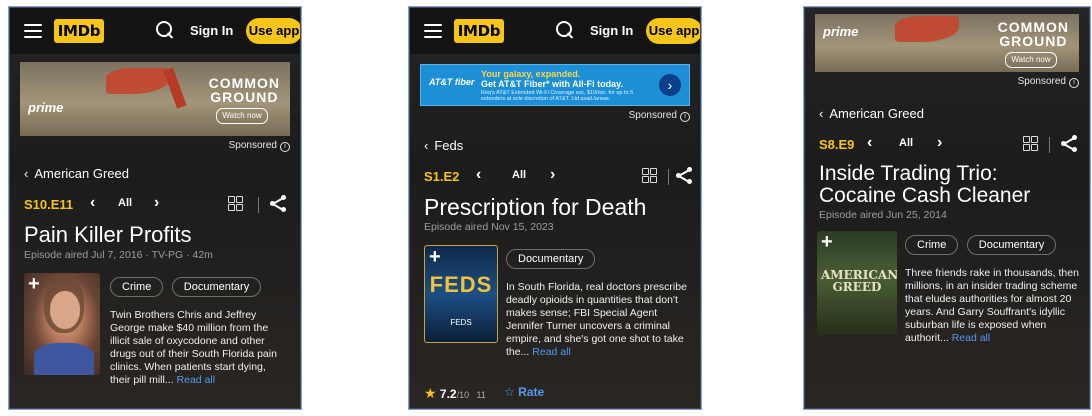  I want to click on rate-star-icon: ☆, so click(509, 392).